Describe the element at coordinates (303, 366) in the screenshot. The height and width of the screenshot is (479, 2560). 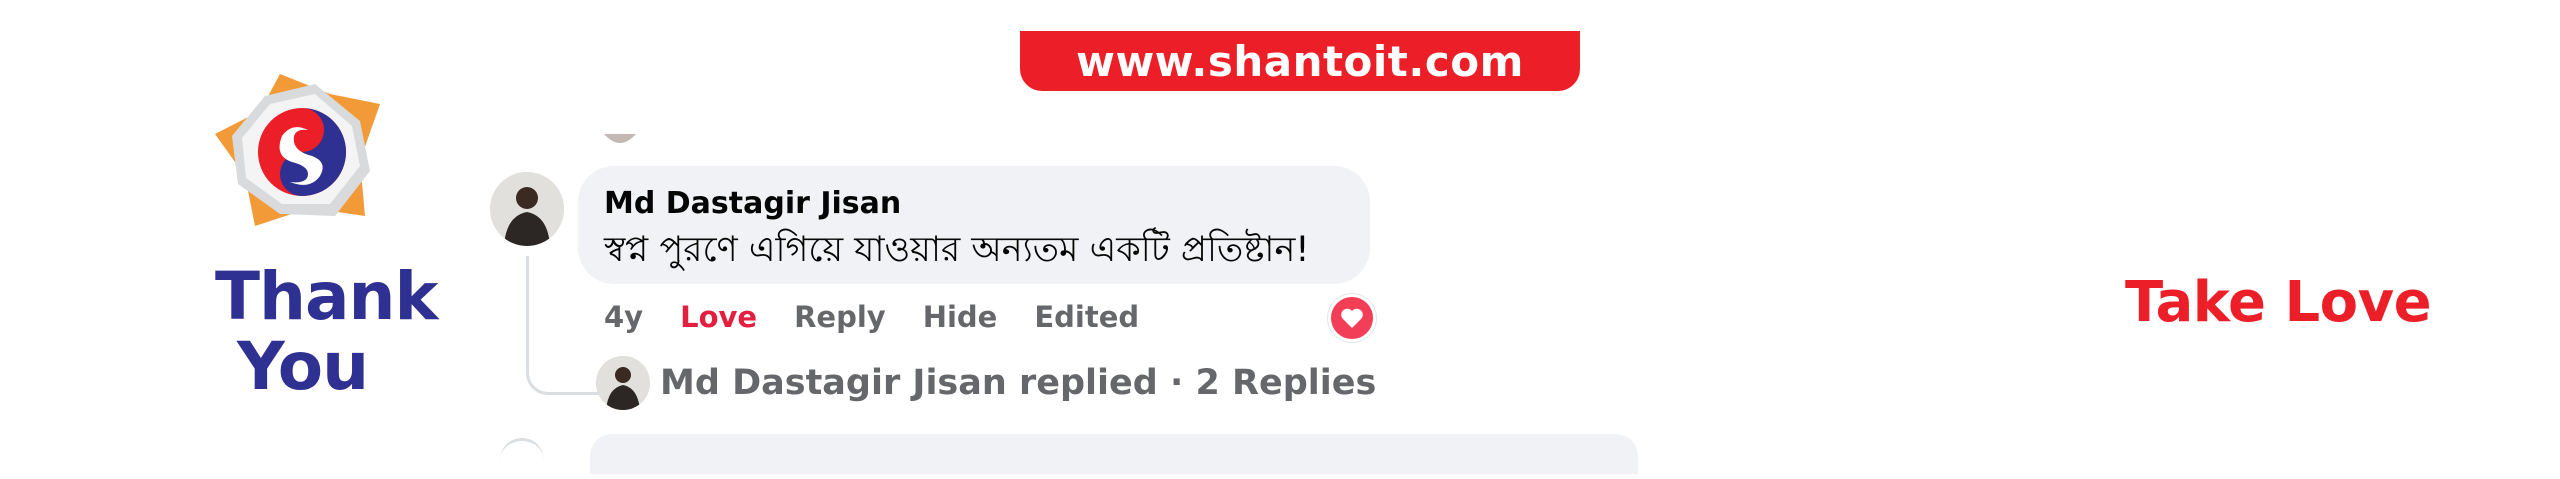
I see `you-line: You` at that location.